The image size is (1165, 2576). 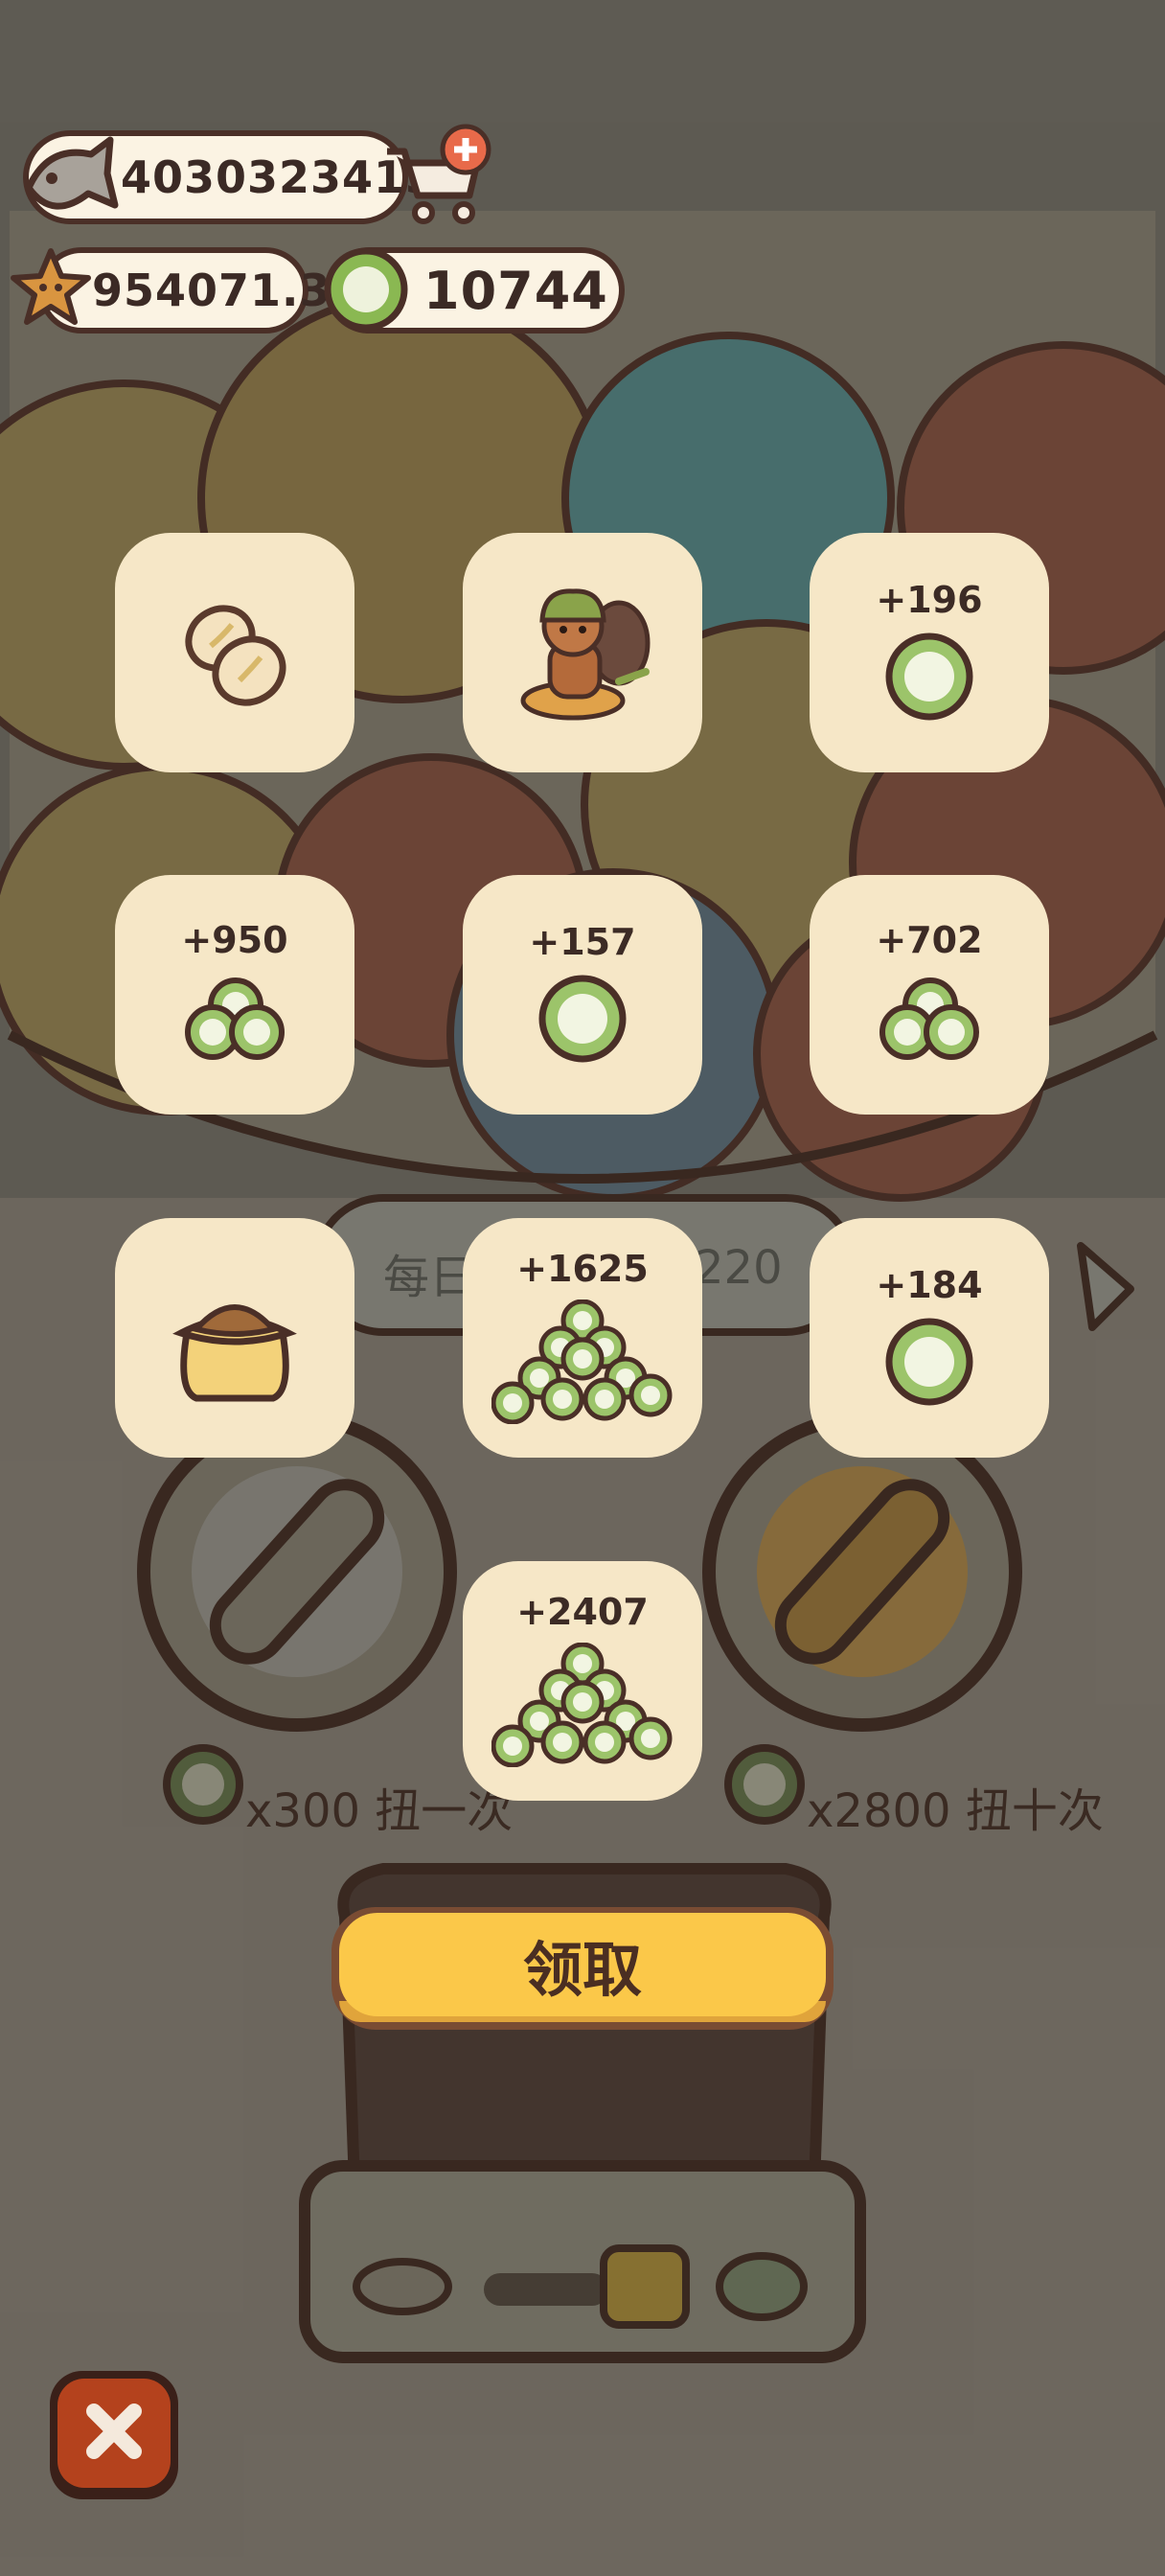 What do you see at coordinates (582, 1269) in the screenshot?
I see `reward-amount: +1625` at bounding box center [582, 1269].